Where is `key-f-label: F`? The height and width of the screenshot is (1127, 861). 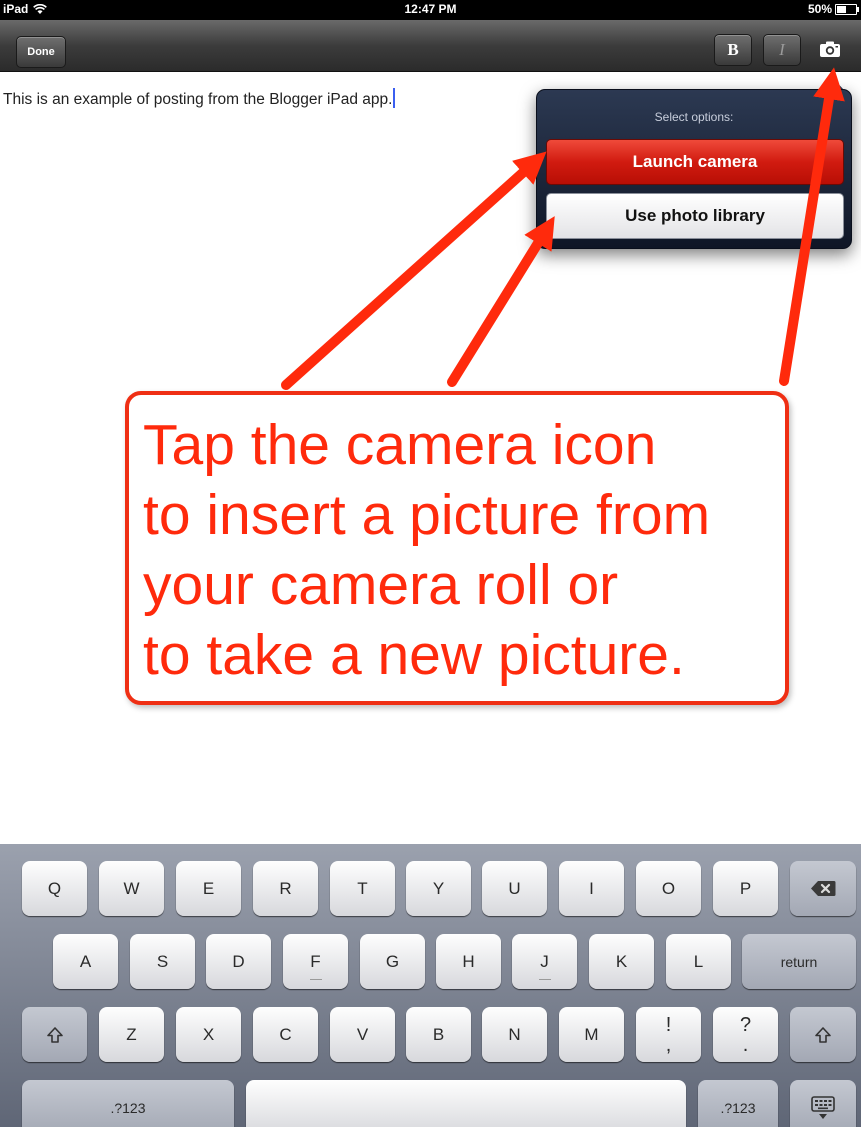 key-f-label: F is located at coordinates (315, 961).